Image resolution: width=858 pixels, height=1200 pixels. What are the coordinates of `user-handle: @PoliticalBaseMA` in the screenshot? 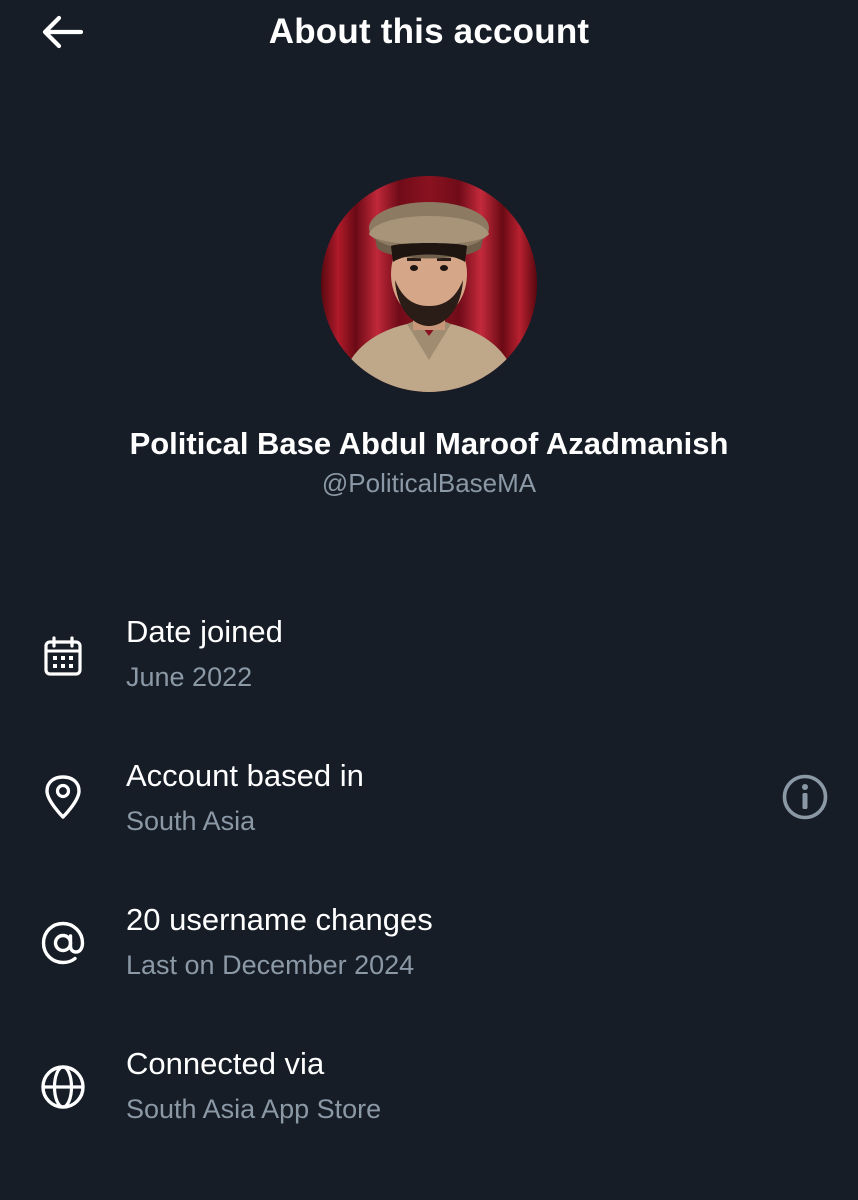 It's located at (429, 483).